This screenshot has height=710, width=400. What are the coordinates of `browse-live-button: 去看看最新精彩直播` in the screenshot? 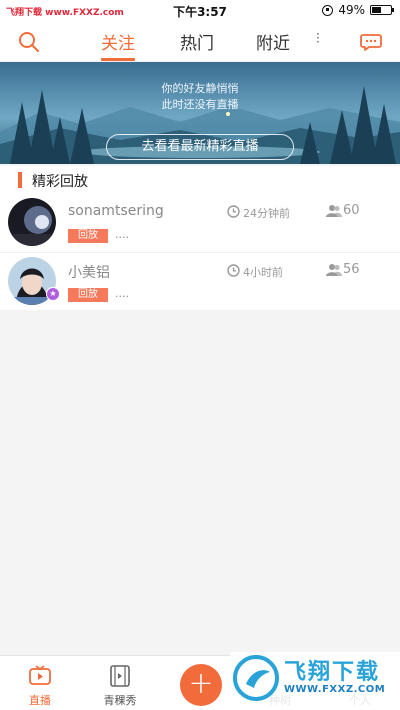 It's located at (200, 147).